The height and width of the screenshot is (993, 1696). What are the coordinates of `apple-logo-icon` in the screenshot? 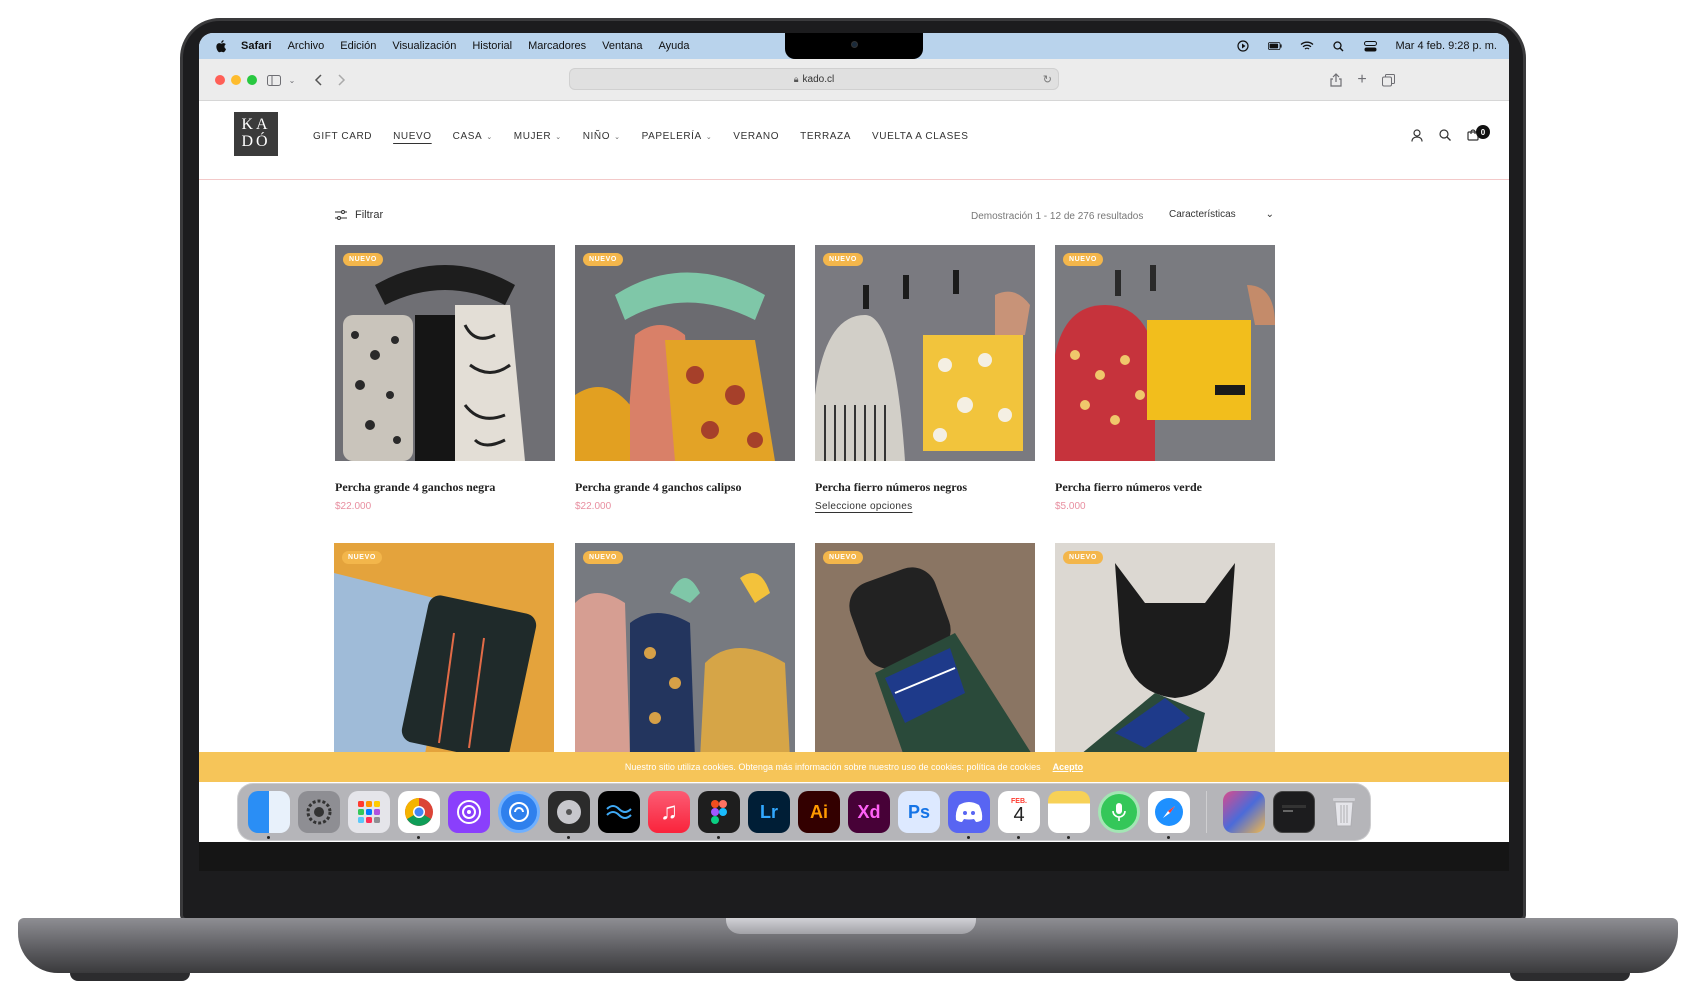 It's located at (221, 46).